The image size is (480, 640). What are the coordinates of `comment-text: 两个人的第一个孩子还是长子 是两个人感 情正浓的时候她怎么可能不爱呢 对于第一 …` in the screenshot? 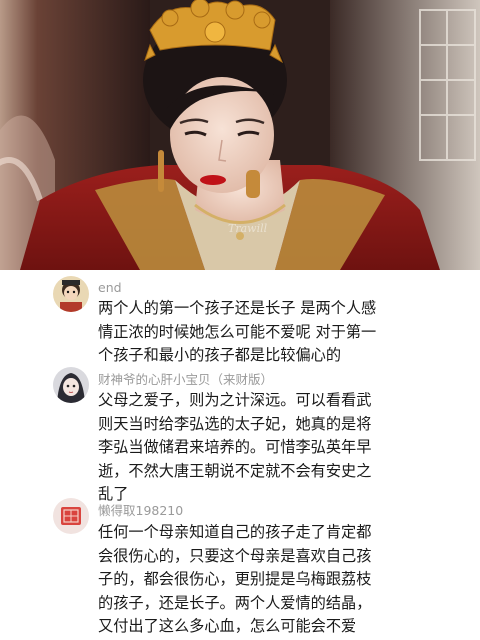 It's located at (237, 331).